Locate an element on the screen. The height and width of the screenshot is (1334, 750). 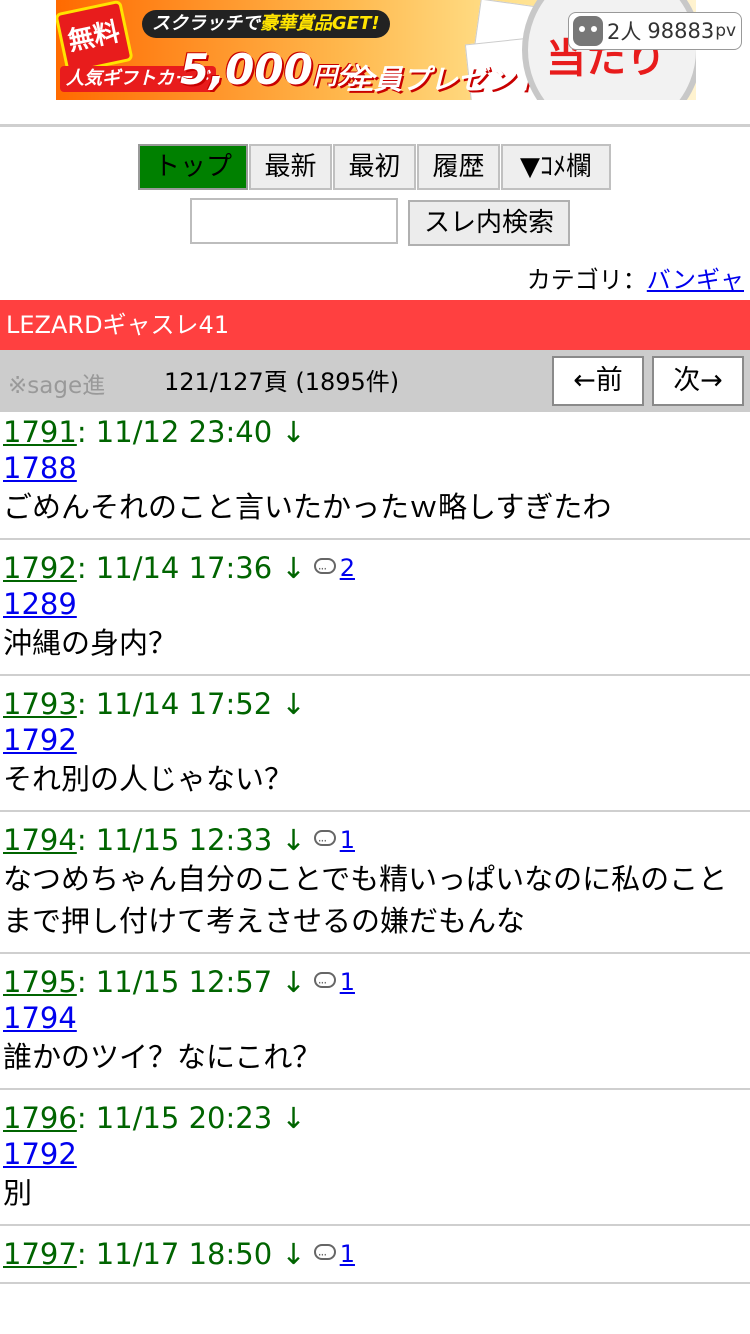
post-time: : 11/17 18:50 ↓ is located at coordinates (191, 1254).